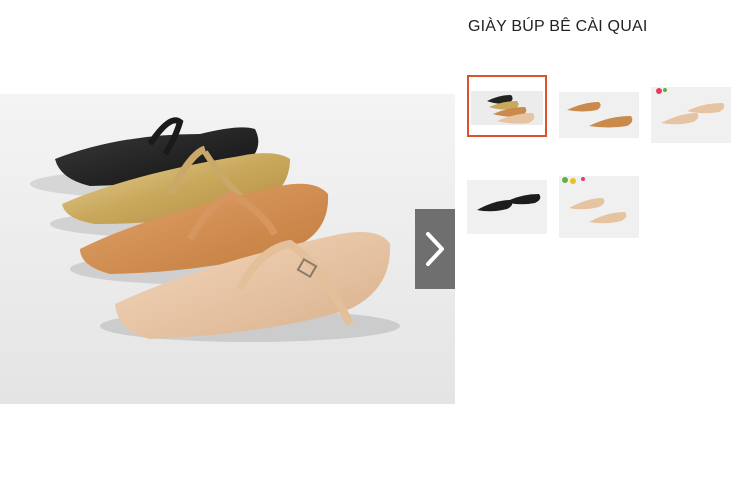  I want to click on chevron-right-icon, so click(435, 249).